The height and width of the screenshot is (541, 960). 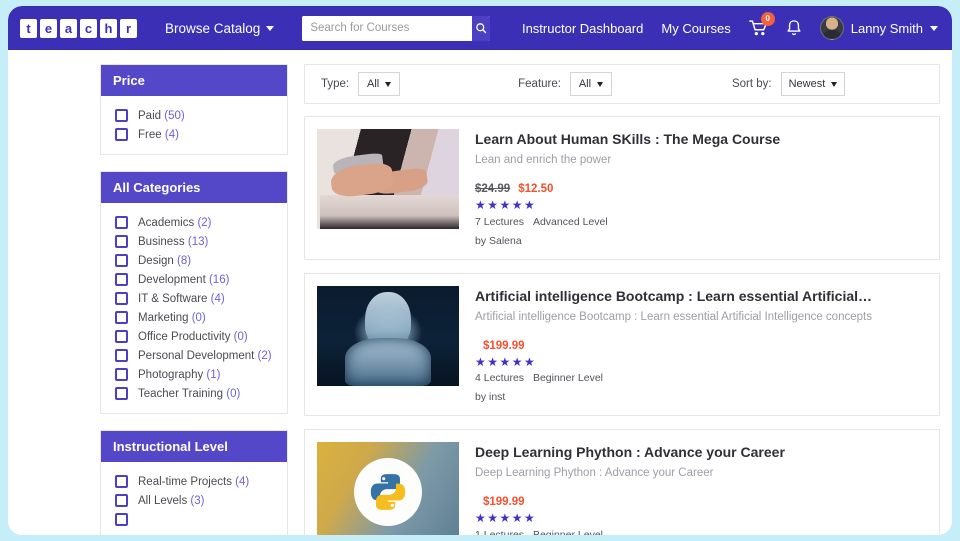 What do you see at coordinates (761, 24) in the screenshot?
I see `cart-button: 0` at bounding box center [761, 24].